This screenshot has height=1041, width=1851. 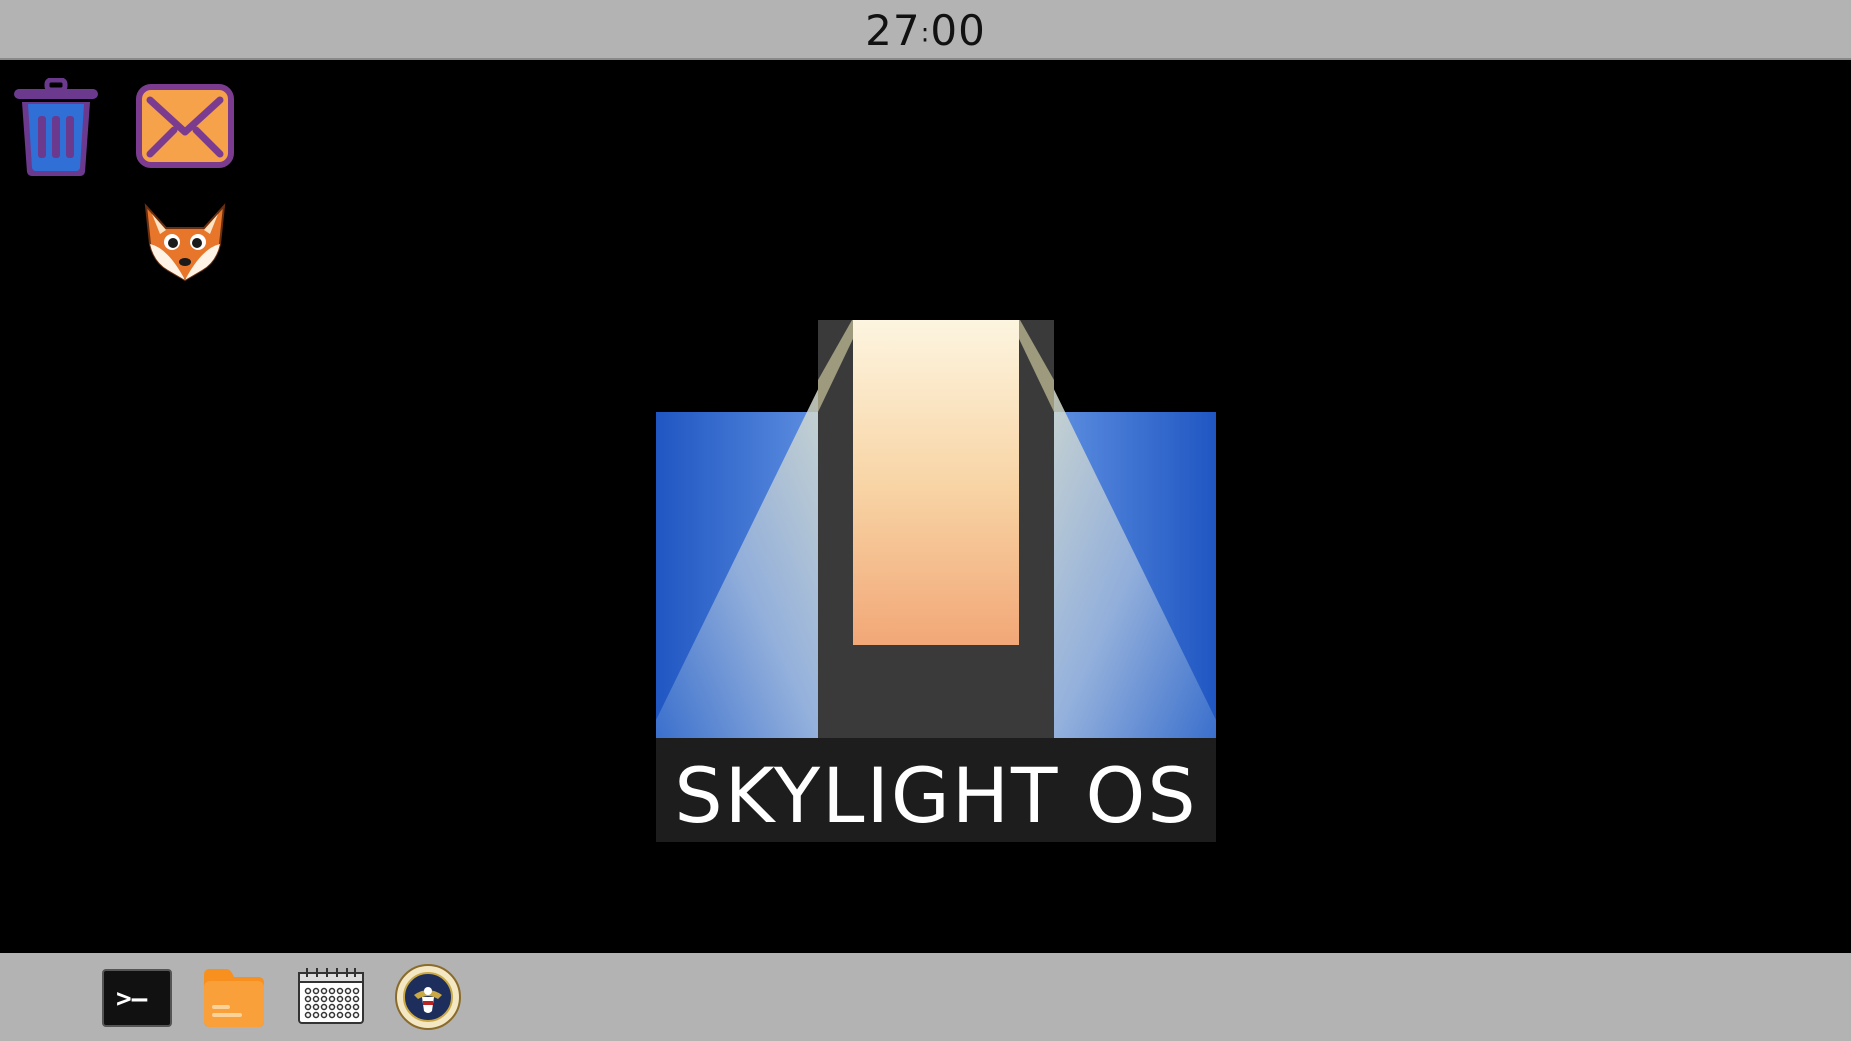 What do you see at coordinates (925, 997) in the screenshot?
I see `taskbar: >–` at bounding box center [925, 997].